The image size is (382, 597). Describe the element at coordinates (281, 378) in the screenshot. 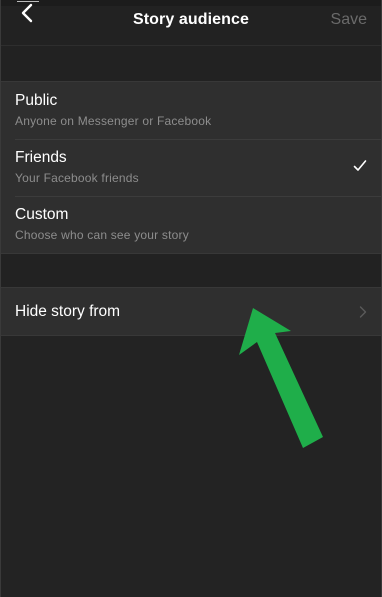

I see `green-arrow-icon` at that location.